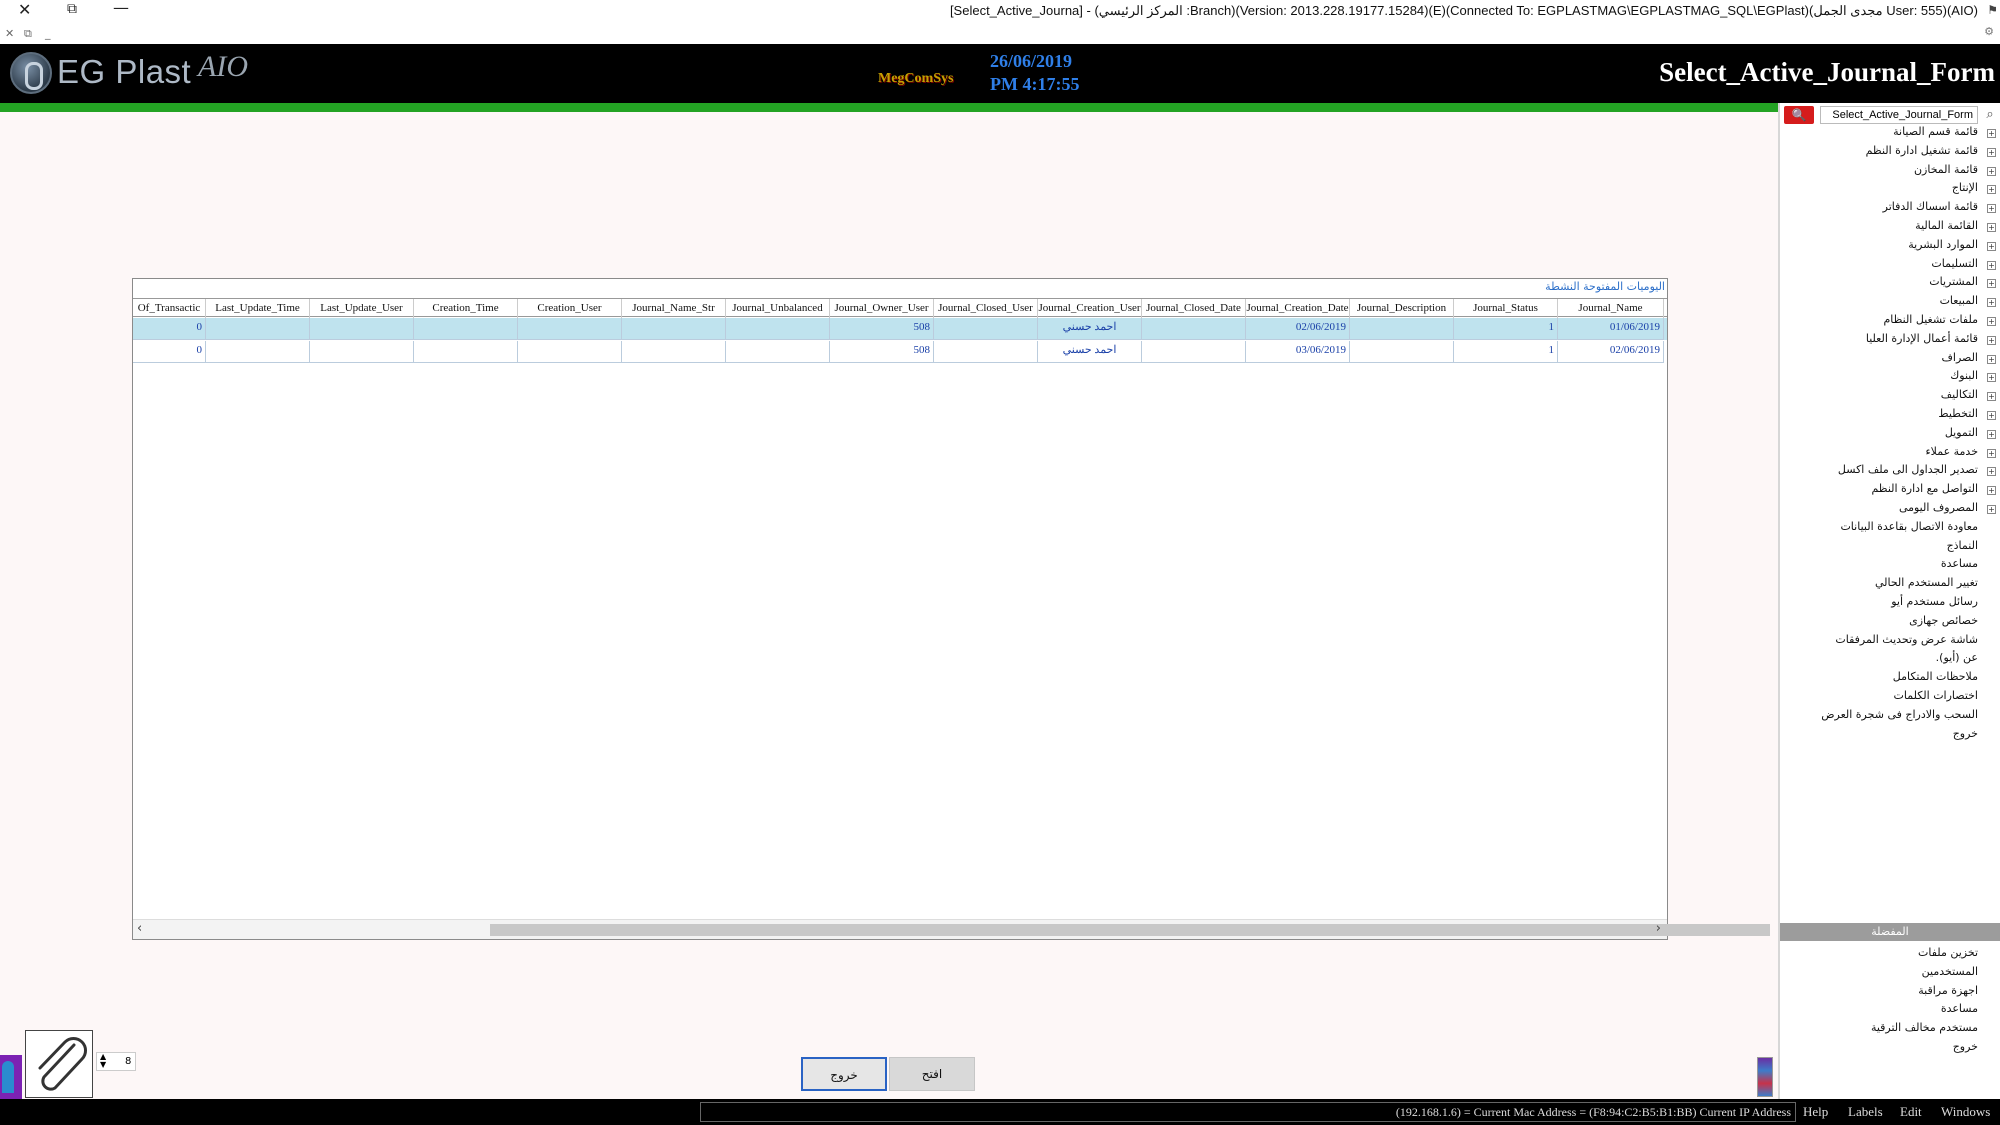  Describe the element at coordinates (1906, 639) in the screenshot. I see `tree-item: شاشة عرض وتحديث المرفقات` at that location.